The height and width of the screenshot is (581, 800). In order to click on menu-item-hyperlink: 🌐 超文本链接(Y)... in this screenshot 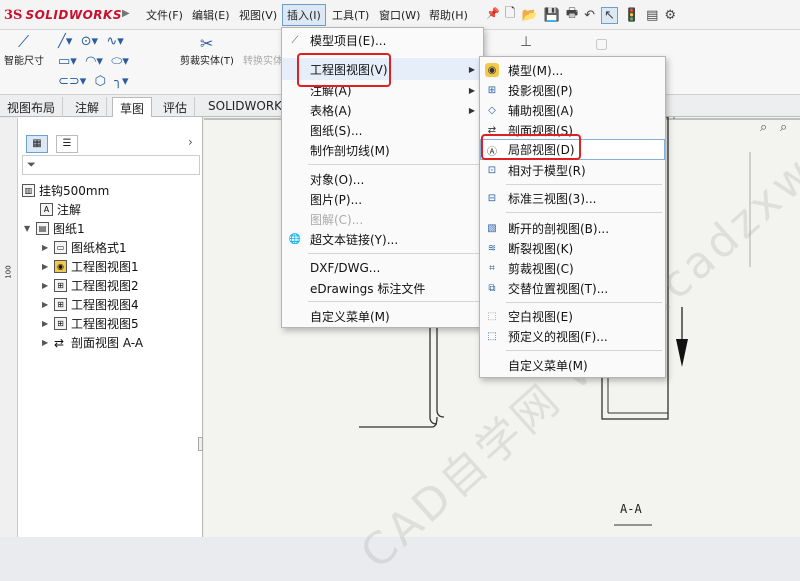, I will do `click(382, 239)`.